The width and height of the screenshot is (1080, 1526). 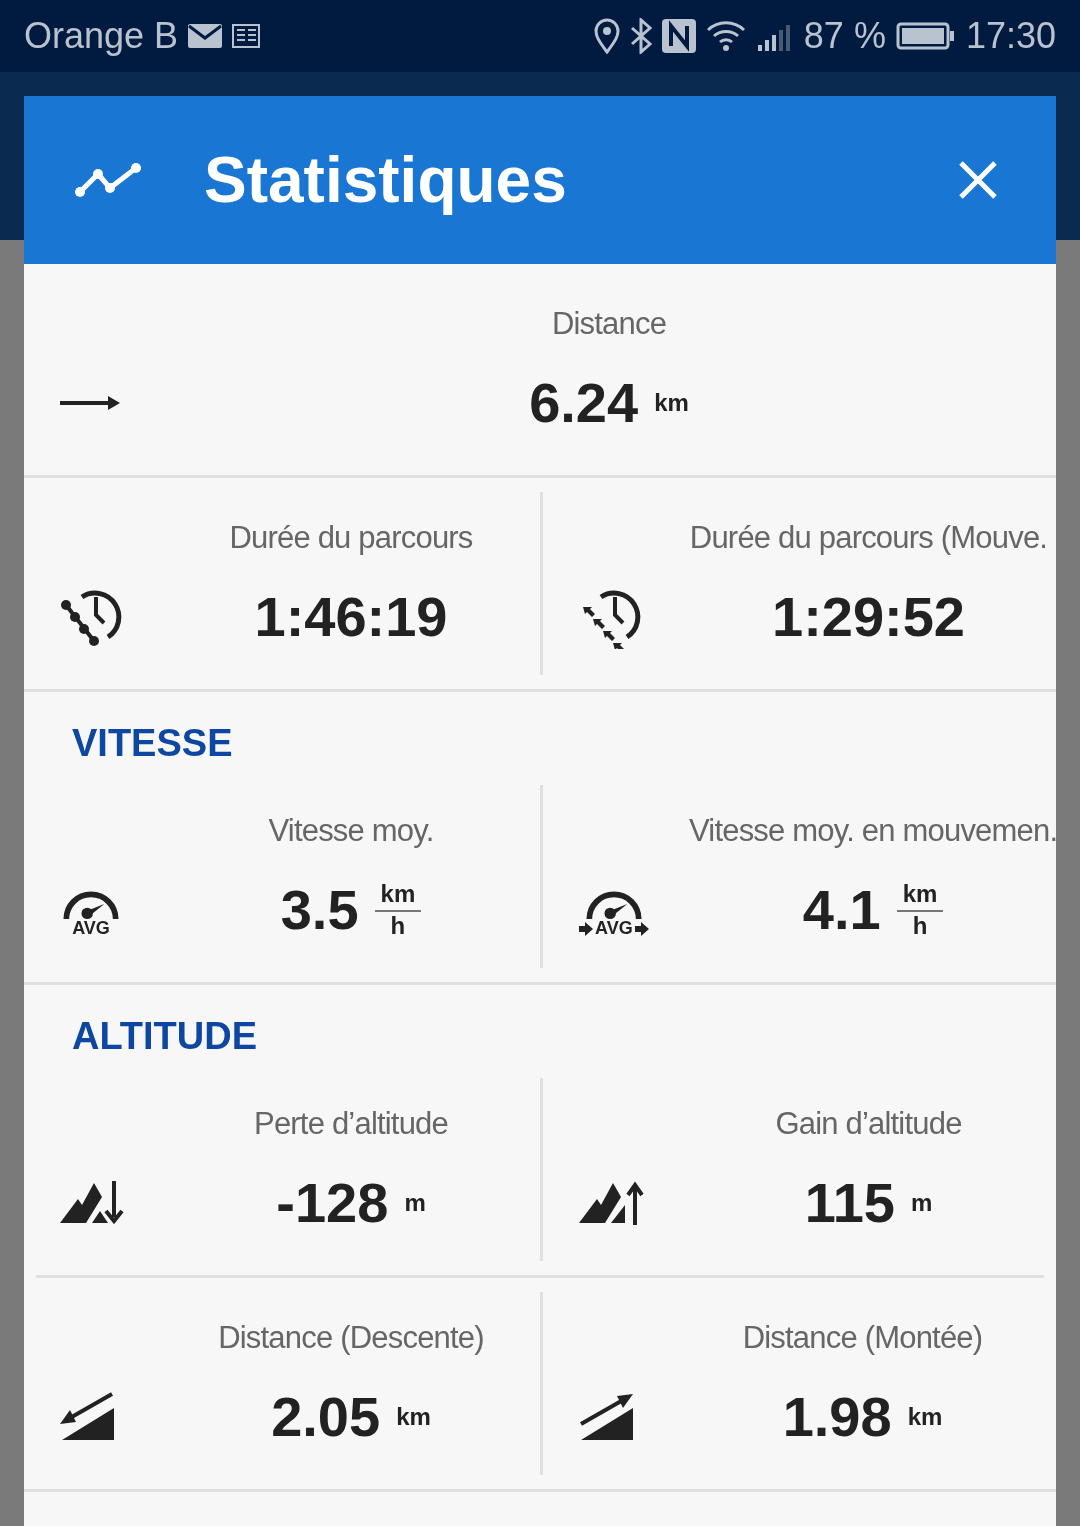 I want to click on stat-label: Vitesse moy., so click(x=351, y=831).